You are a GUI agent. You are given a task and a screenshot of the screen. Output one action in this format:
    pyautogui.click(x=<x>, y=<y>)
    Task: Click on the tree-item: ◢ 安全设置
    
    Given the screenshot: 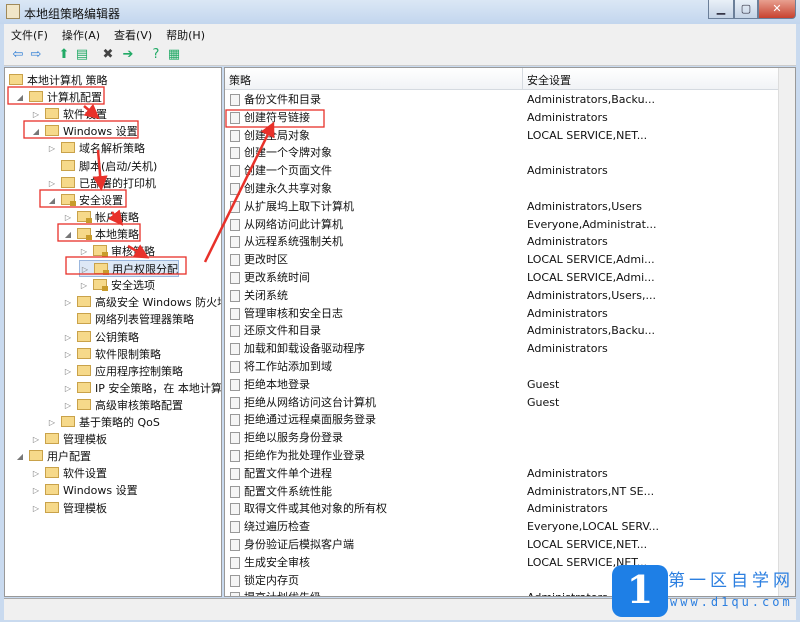 What is the action you would take?
    pyautogui.click(x=85, y=200)
    